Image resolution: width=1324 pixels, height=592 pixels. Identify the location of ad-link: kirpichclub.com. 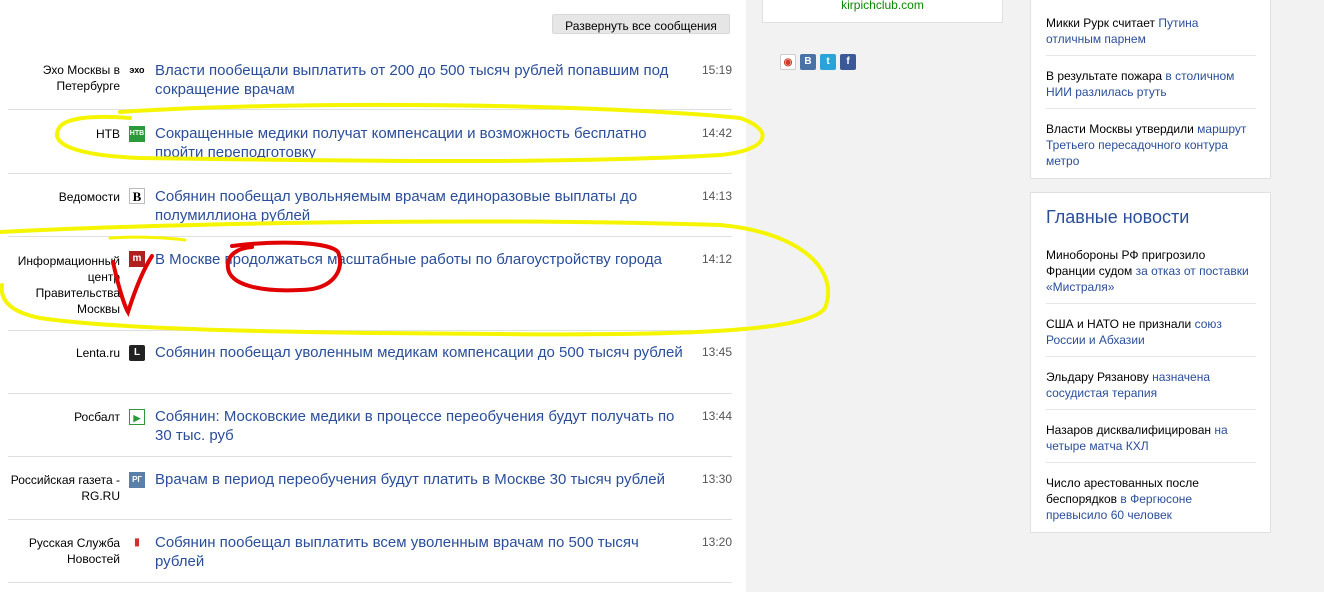
(882, 6).